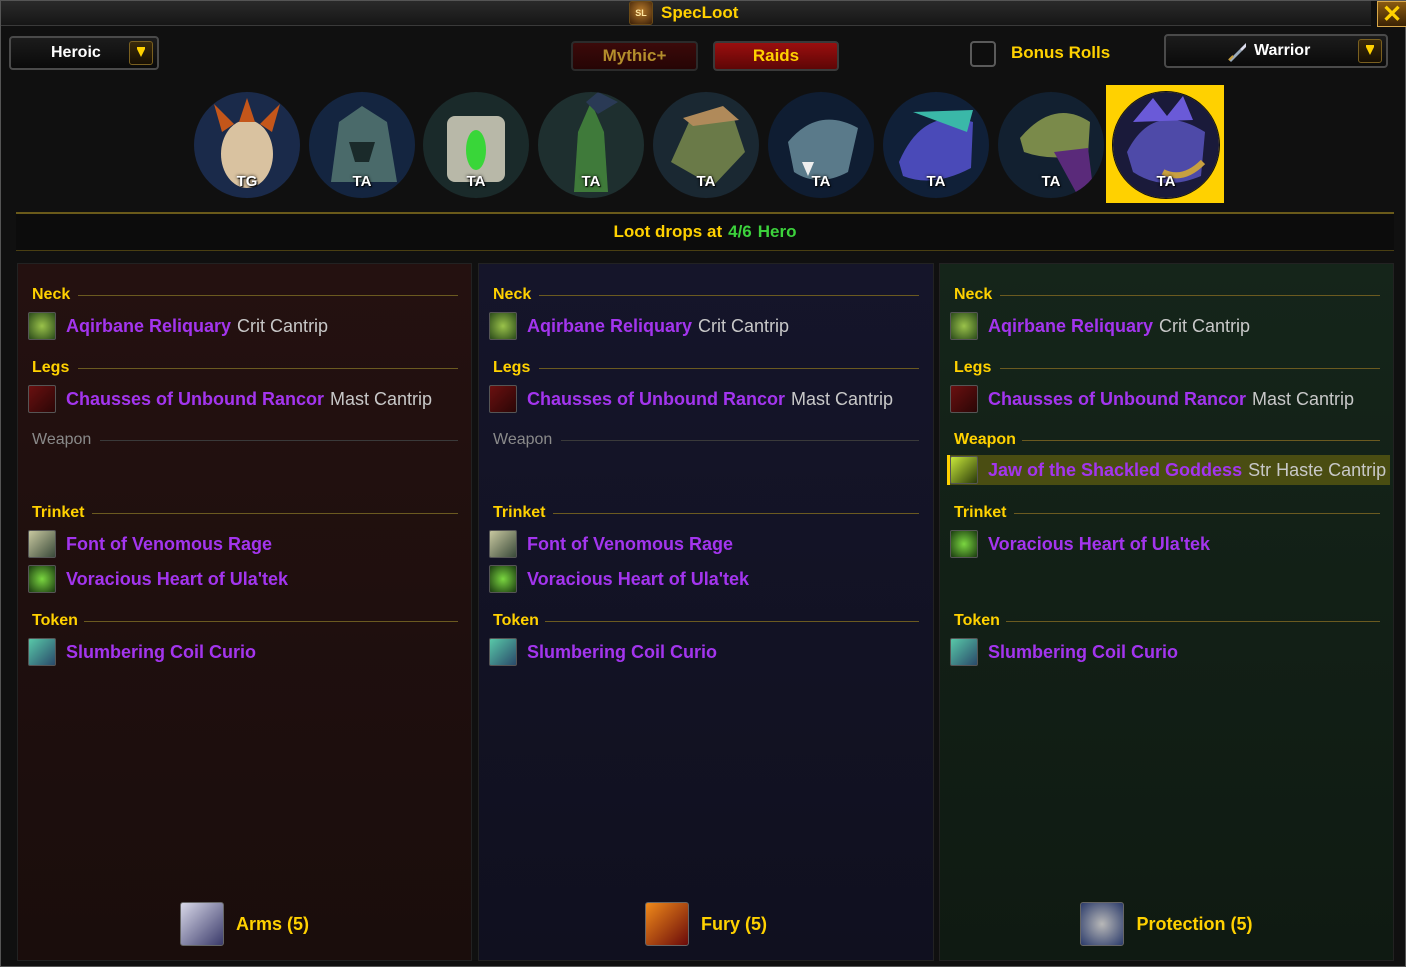 Image resolution: width=1406 pixels, height=967 pixels. Describe the element at coordinates (1051, 145) in the screenshot. I see `boss-portrait-8: TA` at that location.